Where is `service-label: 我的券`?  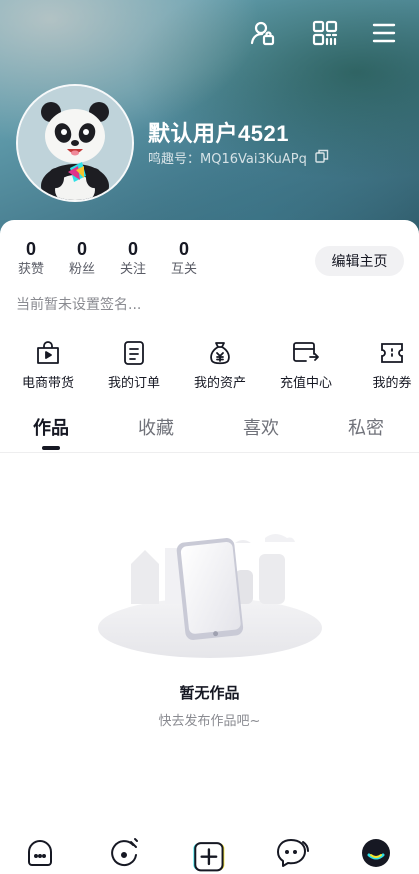 service-label: 我的券 is located at coordinates (392, 383).